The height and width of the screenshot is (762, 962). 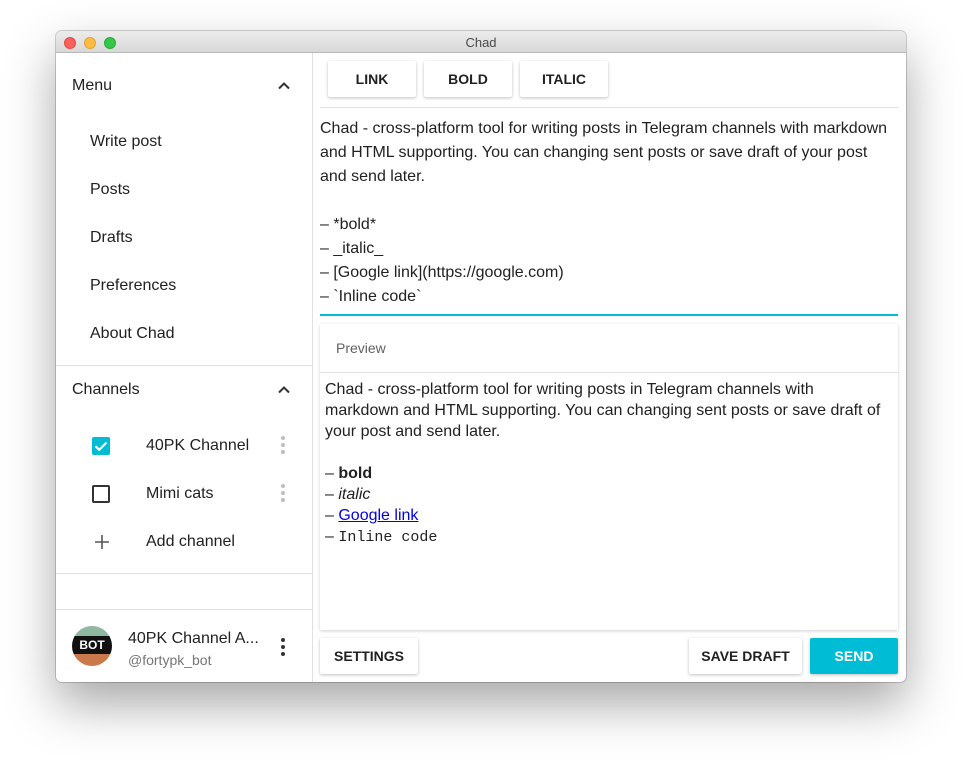 What do you see at coordinates (184, 390) in the screenshot?
I see `channels-section-header: Channels` at bounding box center [184, 390].